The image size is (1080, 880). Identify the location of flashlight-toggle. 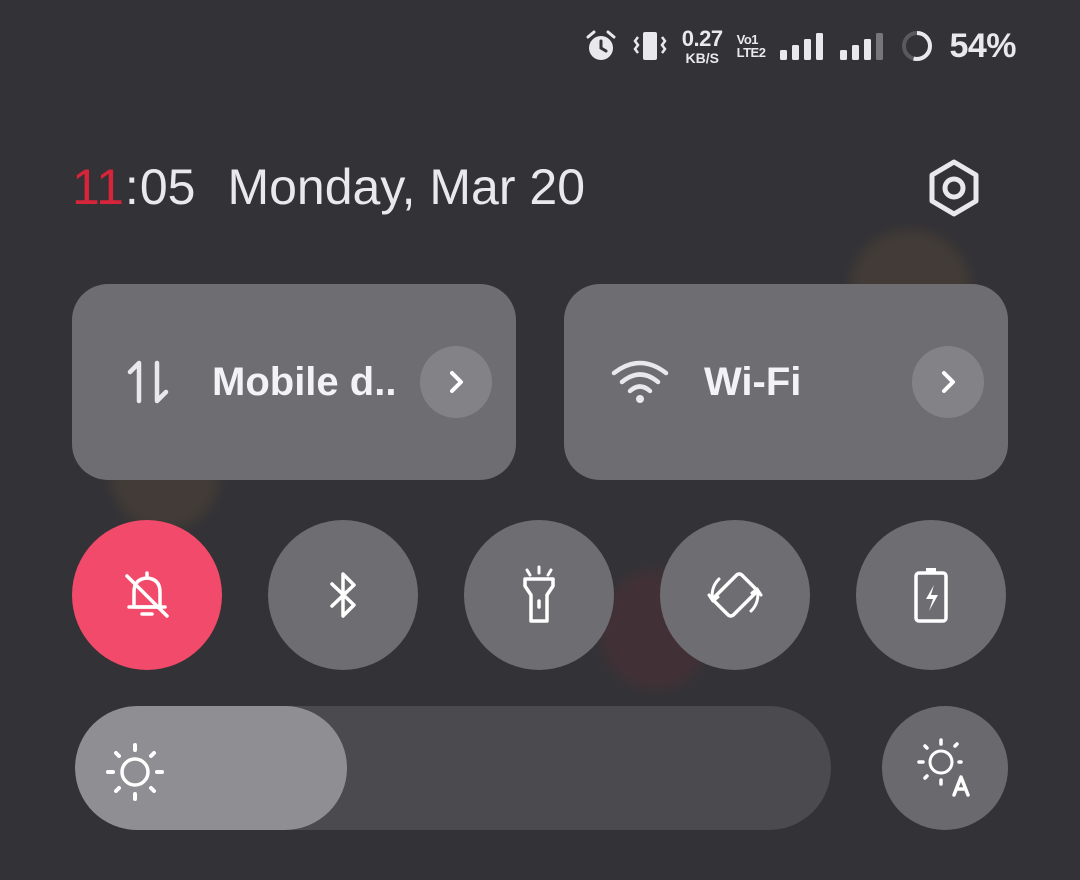
(539, 595).